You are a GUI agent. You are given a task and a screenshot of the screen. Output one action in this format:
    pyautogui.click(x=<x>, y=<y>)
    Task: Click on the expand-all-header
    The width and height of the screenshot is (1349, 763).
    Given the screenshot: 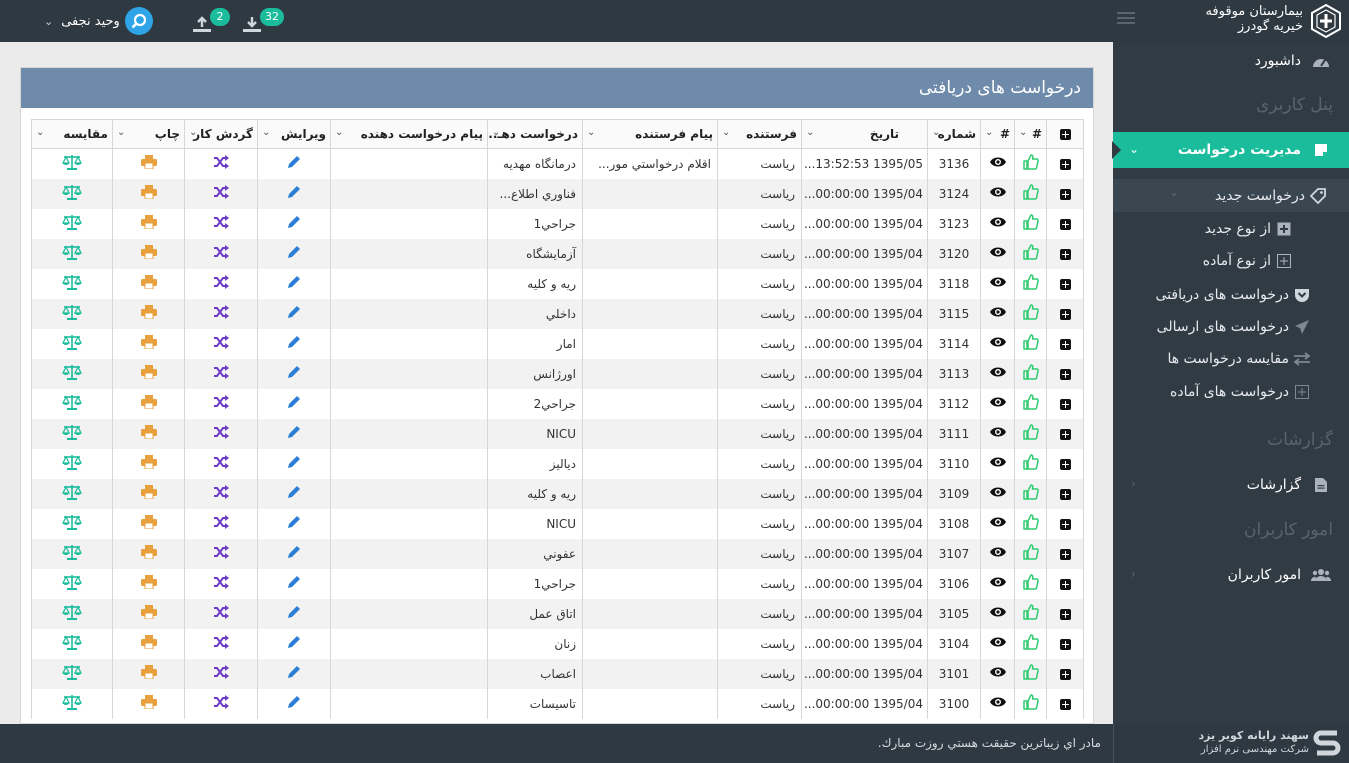 What is the action you would take?
    pyautogui.click(x=1065, y=134)
    